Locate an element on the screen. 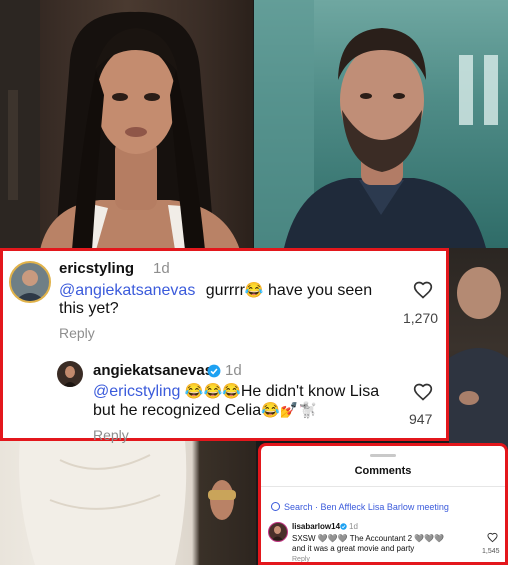  sheet-comment-heart-icon is located at coordinates (492, 537).